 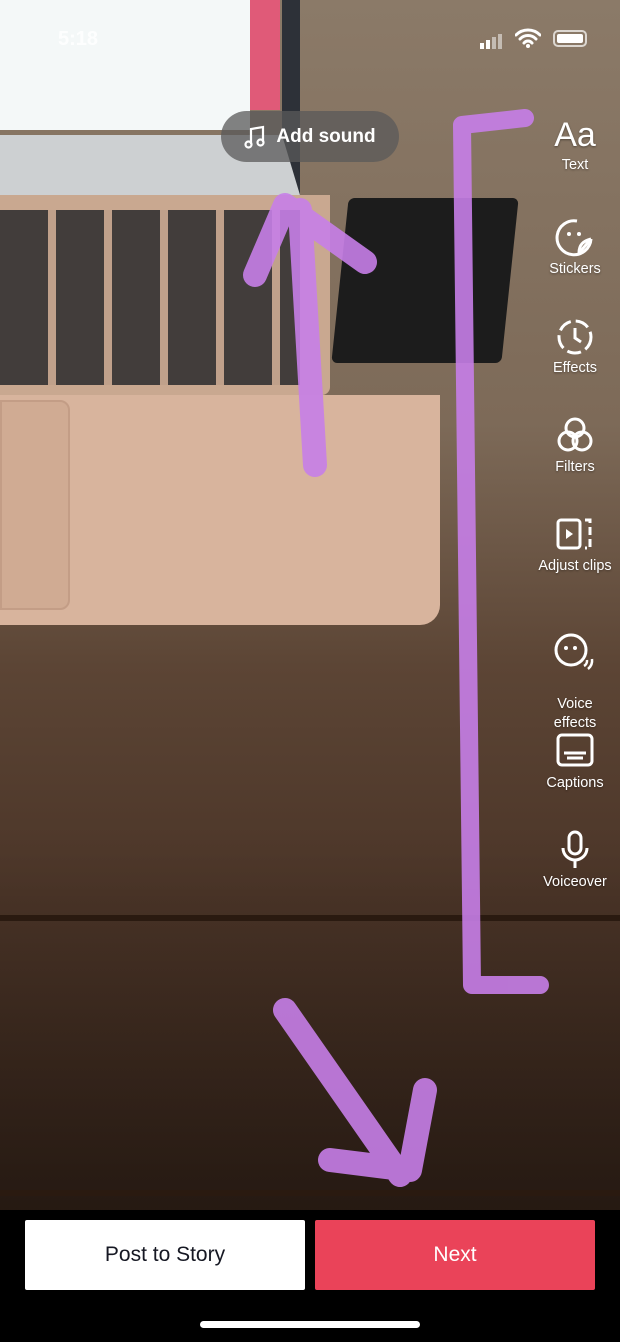 I want to click on status-time: 5:18, so click(x=78, y=39).